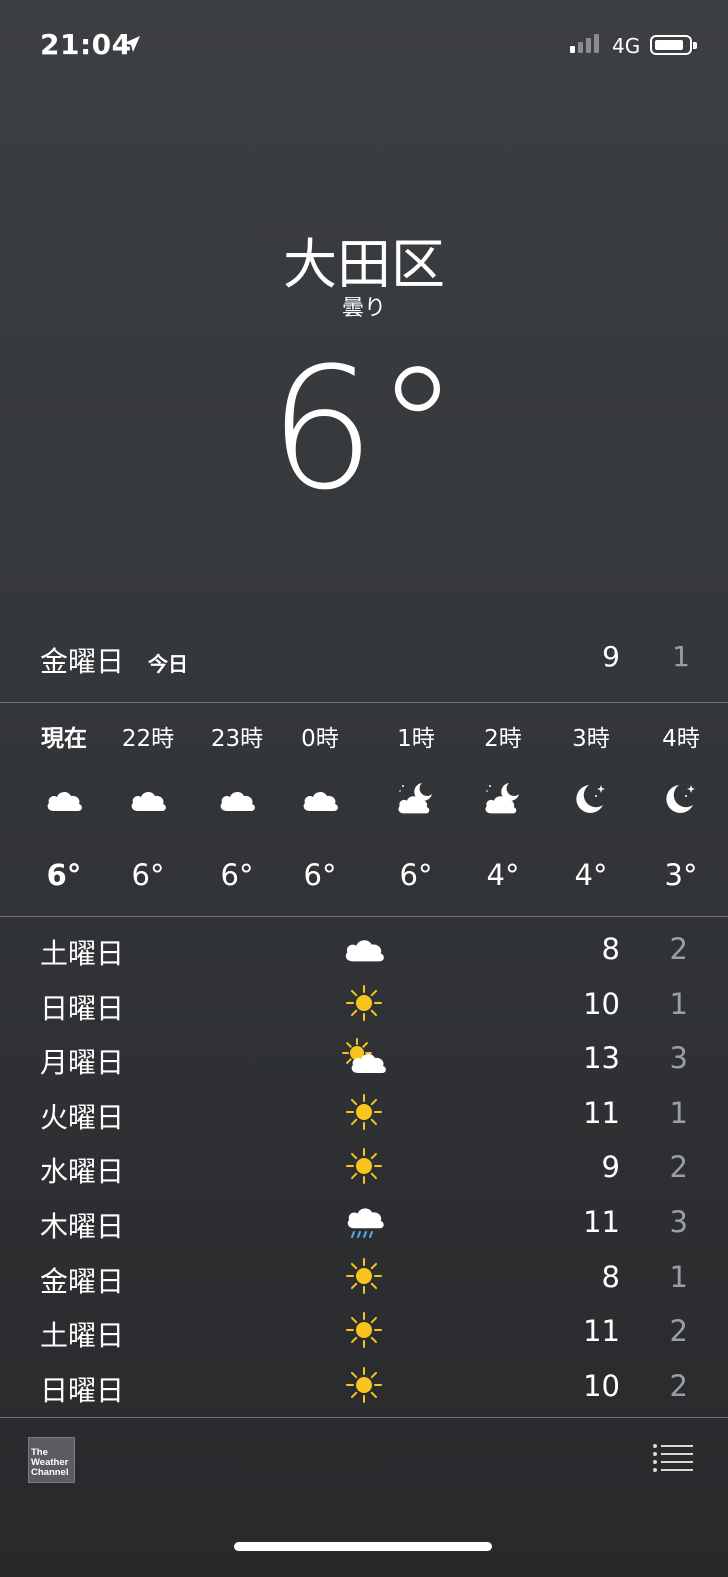 This screenshot has width=728, height=1577. What do you see at coordinates (626, 46) in the screenshot?
I see `network-type: 4G` at bounding box center [626, 46].